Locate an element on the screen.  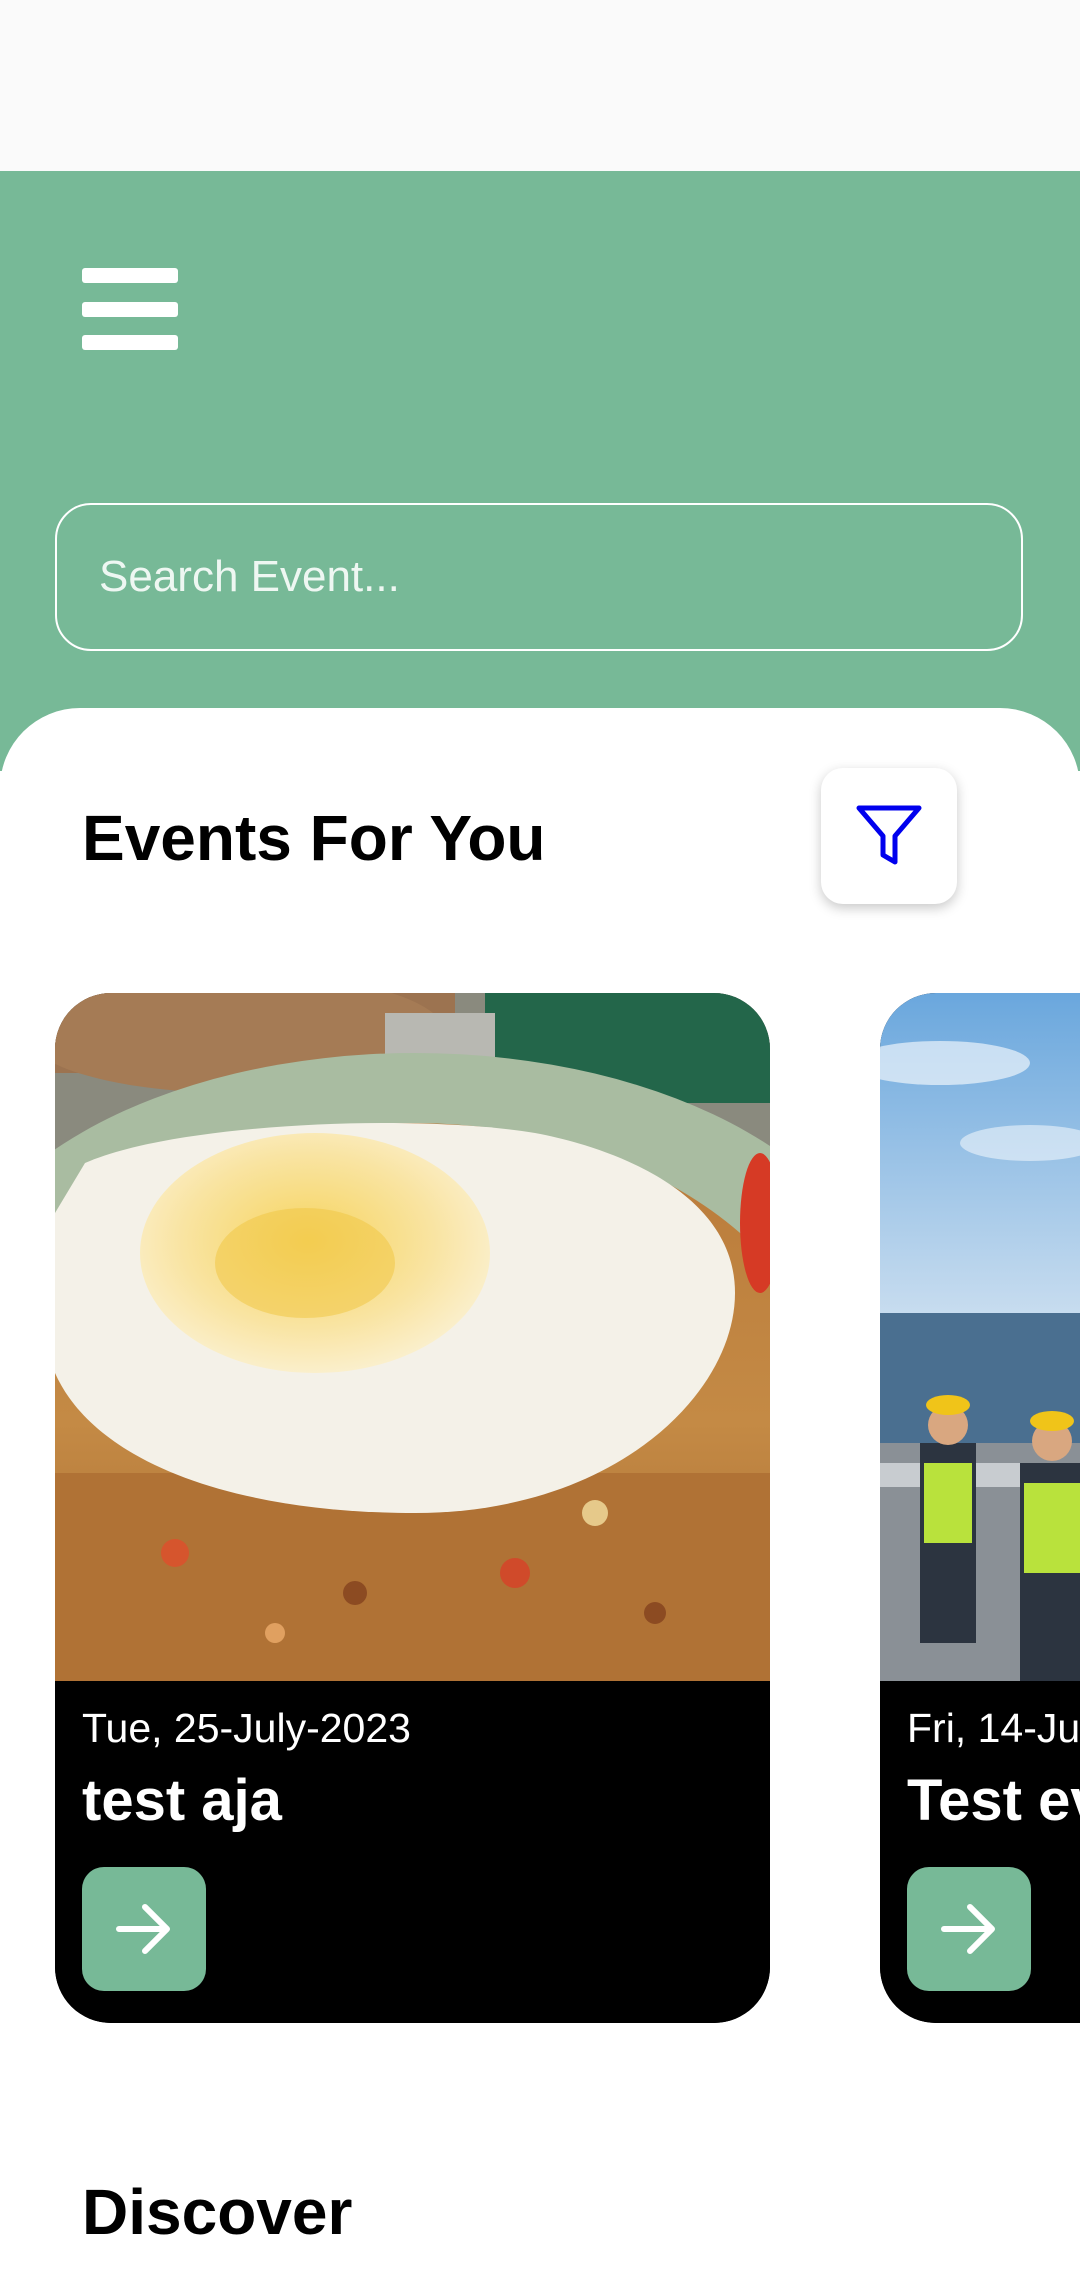
status-bar is located at coordinates (540, 85).